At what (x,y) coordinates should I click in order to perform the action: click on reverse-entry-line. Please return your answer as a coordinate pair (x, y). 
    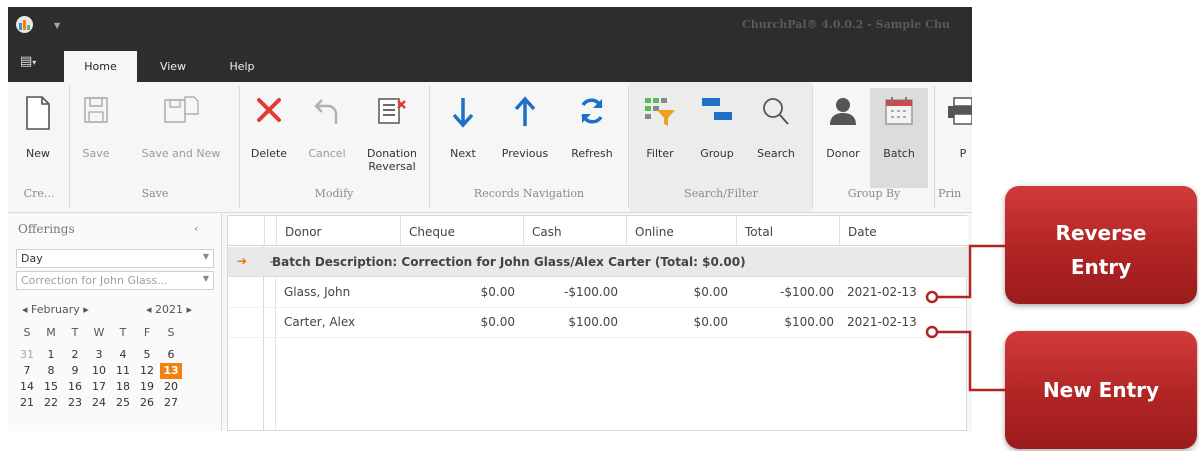
    Looking at the image, I should click on (971, 271).